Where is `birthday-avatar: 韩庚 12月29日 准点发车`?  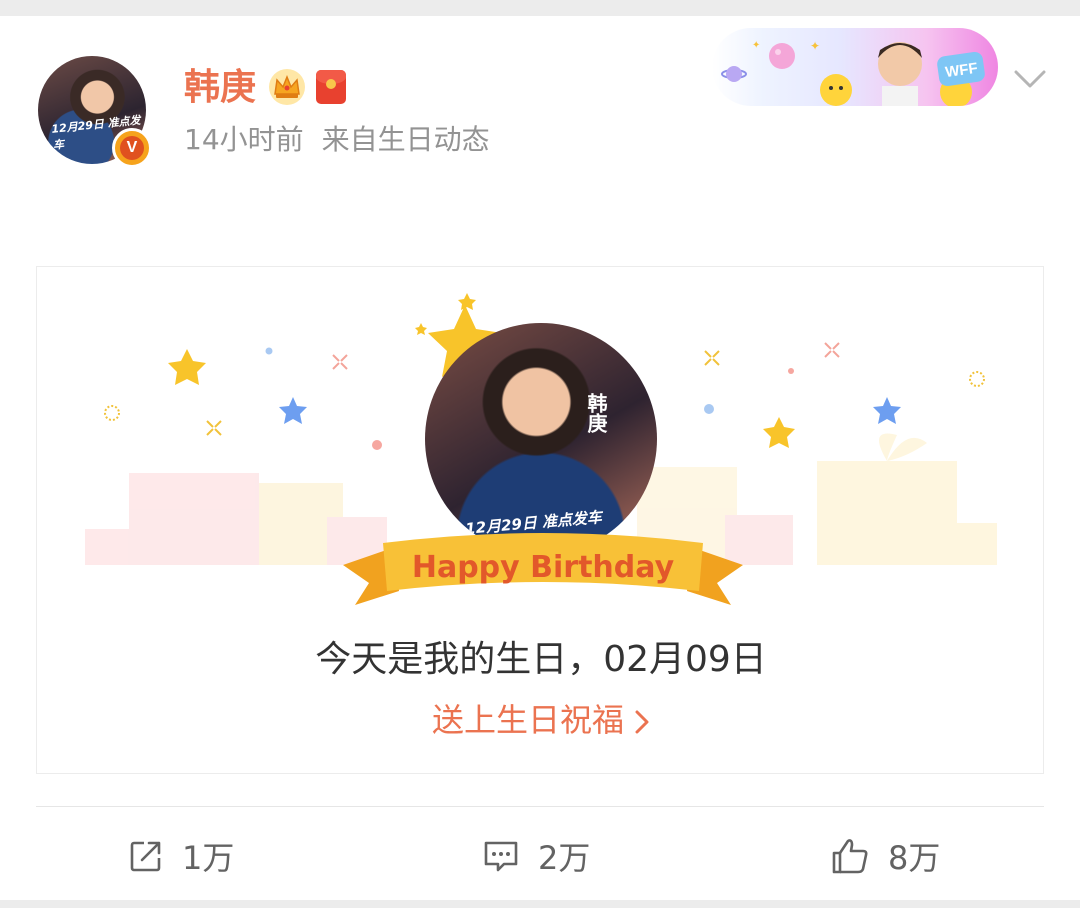
birthday-avatar: 韩庚 12月29日 准点发车 is located at coordinates (541, 439).